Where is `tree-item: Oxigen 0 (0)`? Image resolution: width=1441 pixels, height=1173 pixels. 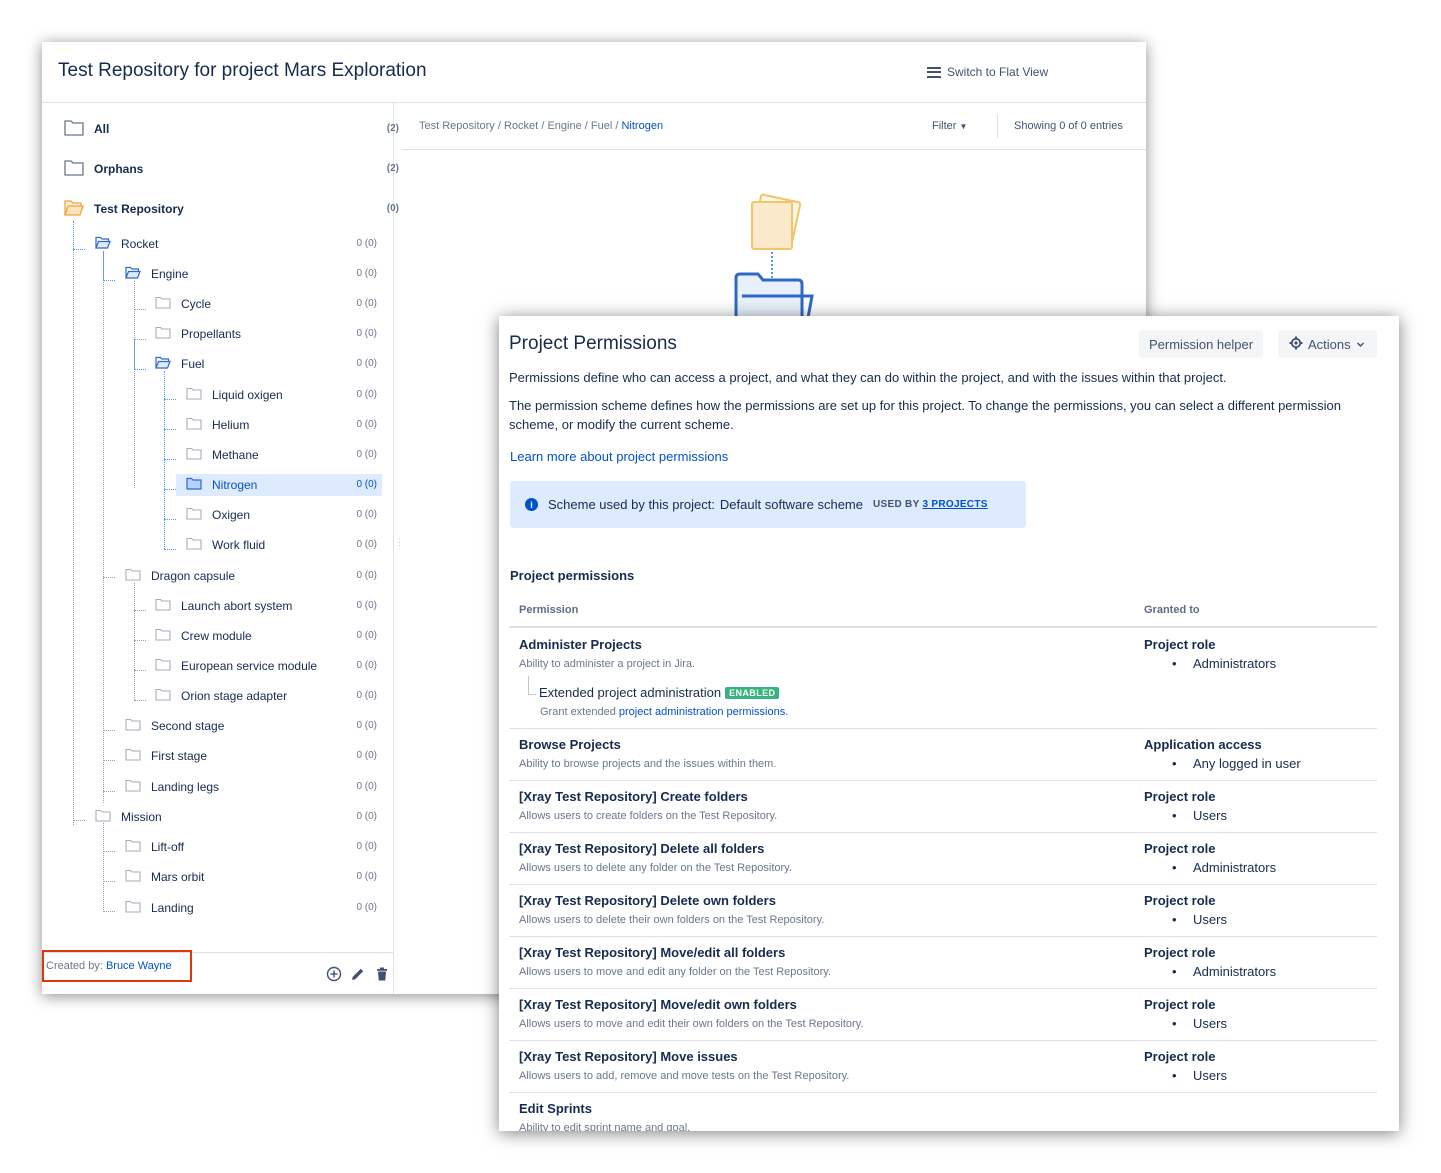
tree-item: Oxigen 0 (0) is located at coordinates (284, 515).